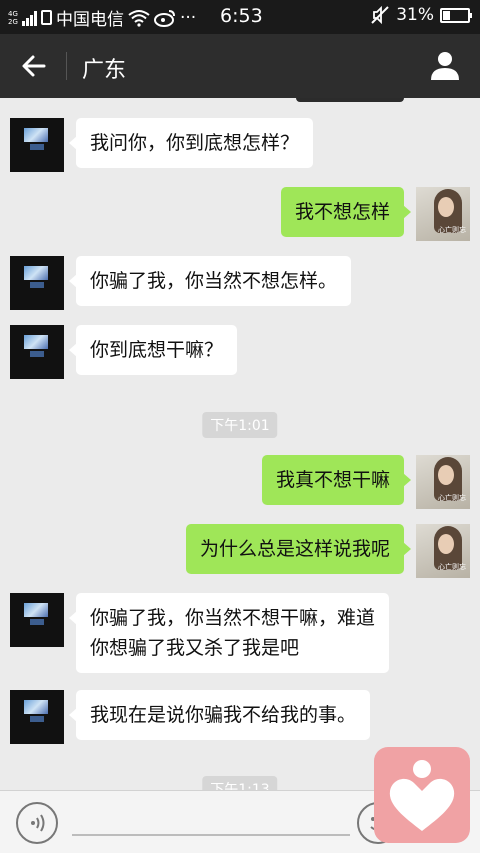 Image resolution: width=480 pixels, height=853 pixels. I want to click on person-icon, so click(445, 65).